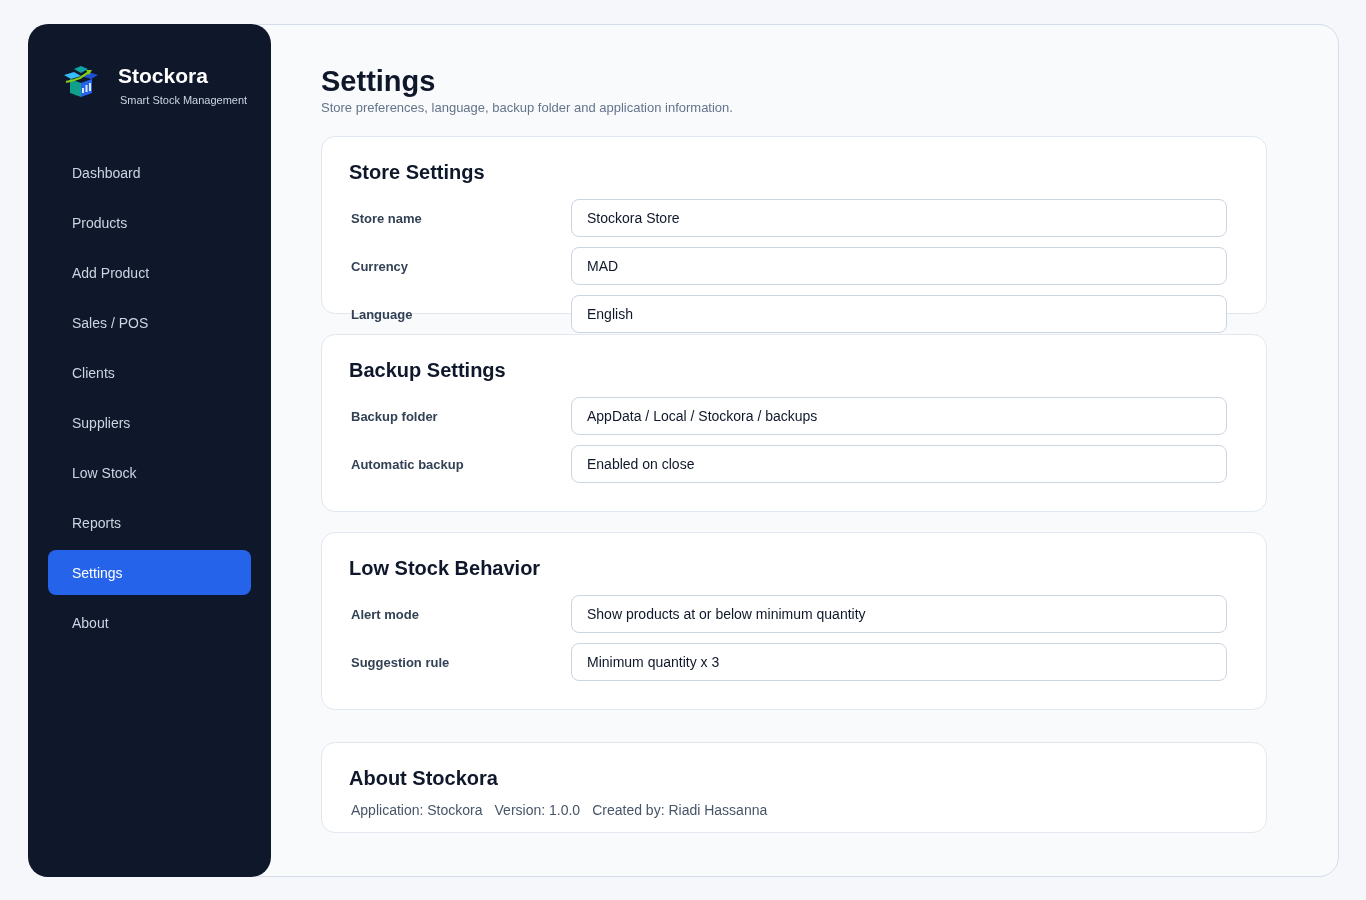 The height and width of the screenshot is (900, 1366). What do you see at coordinates (379, 266) in the screenshot?
I see `field-label: Currency` at bounding box center [379, 266].